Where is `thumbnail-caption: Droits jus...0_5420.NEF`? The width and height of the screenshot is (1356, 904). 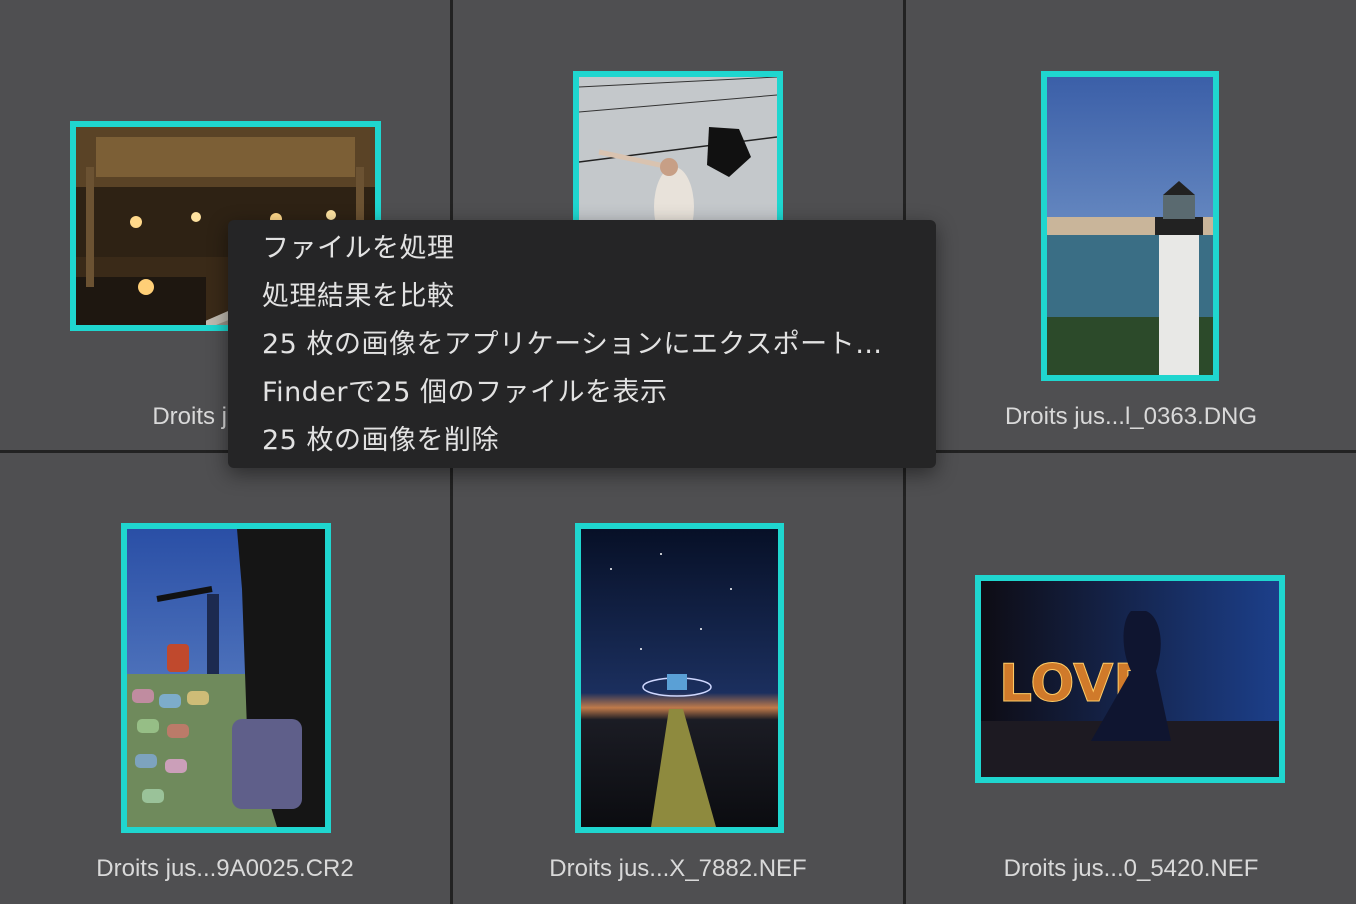
thumbnail-caption: Droits jus...0_5420.NEF is located at coordinates (1131, 868).